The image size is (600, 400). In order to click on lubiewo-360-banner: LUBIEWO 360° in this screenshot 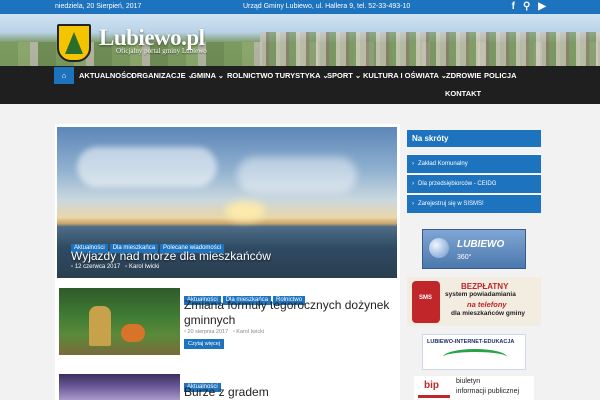, I will do `click(474, 249)`.